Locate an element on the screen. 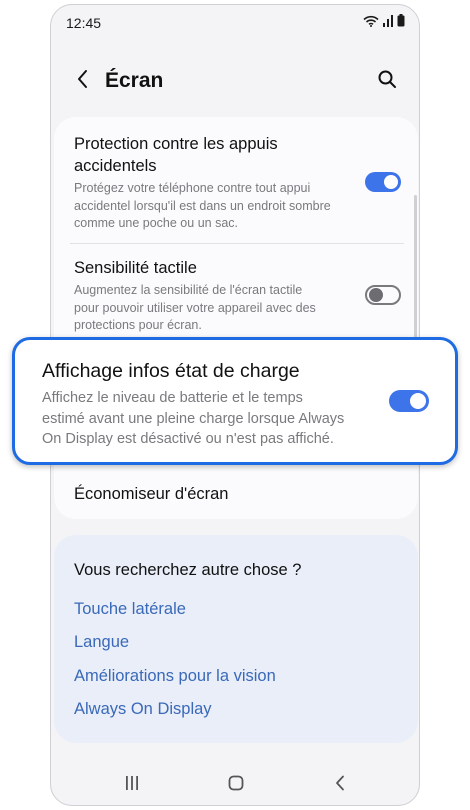 This screenshot has height=810, width=470. signal-icon is located at coordinates (388, 23).